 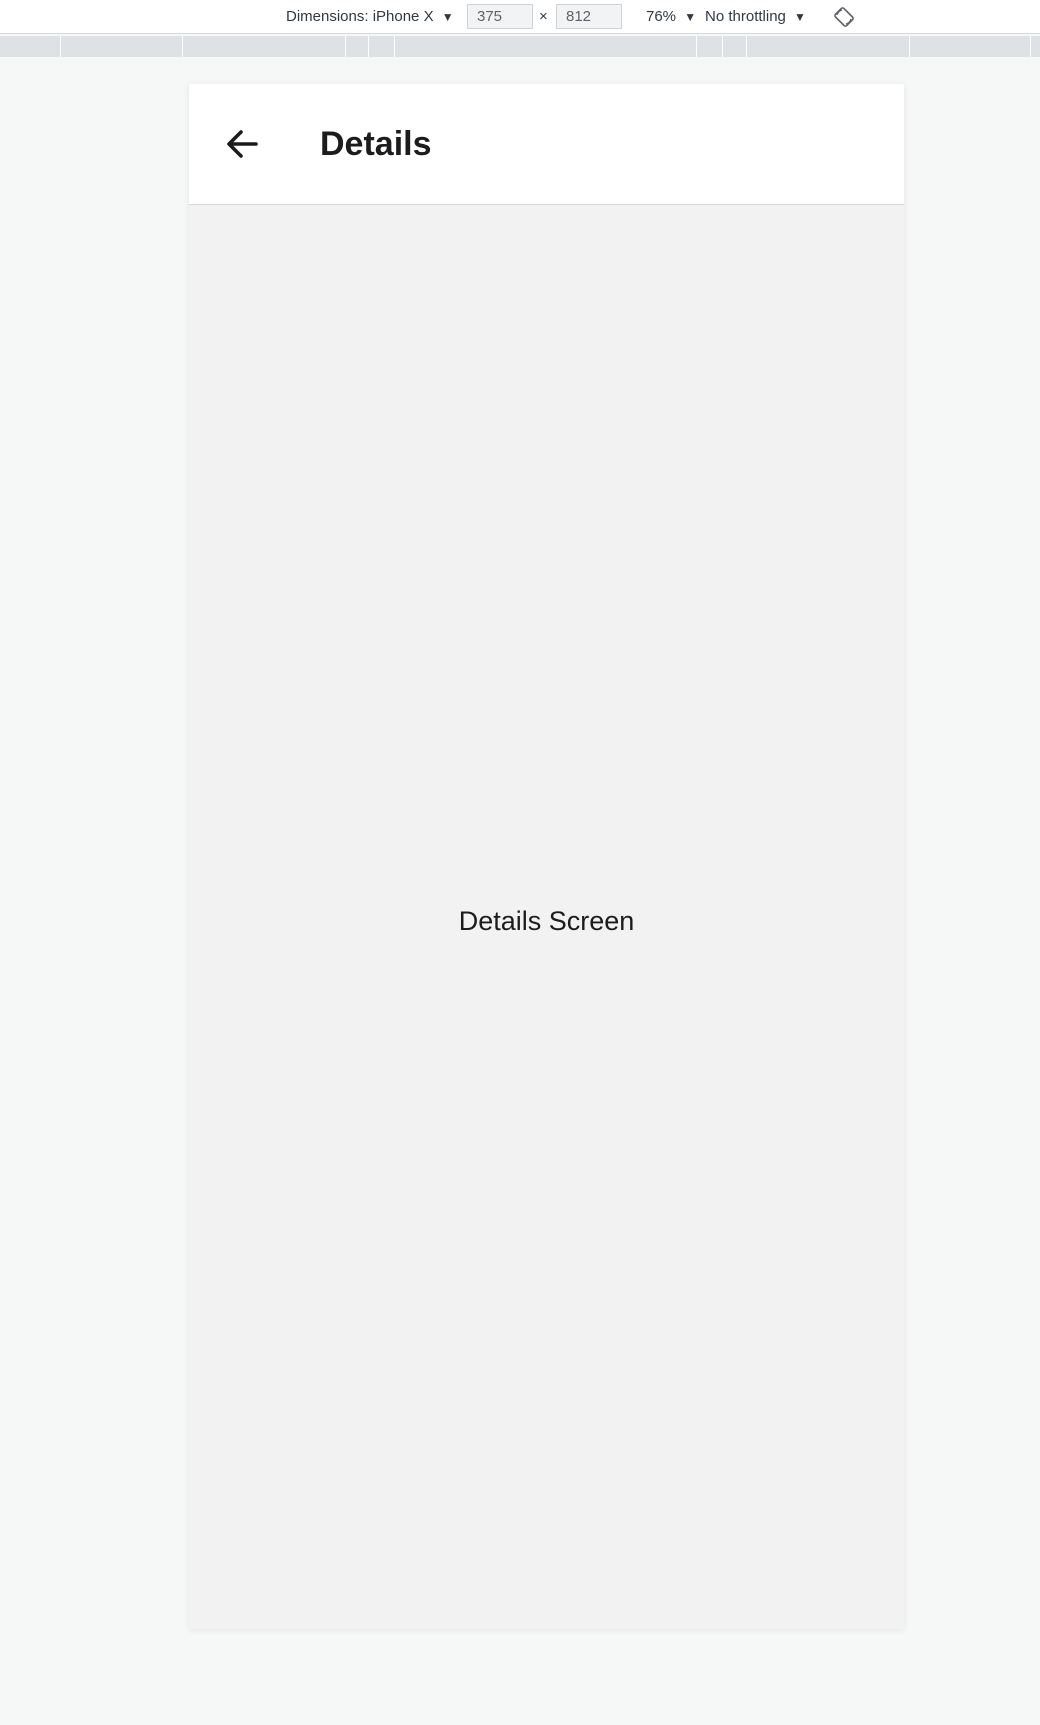 What do you see at coordinates (844, 17) in the screenshot?
I see `rotate-icon` at bounding box center [844, 17].